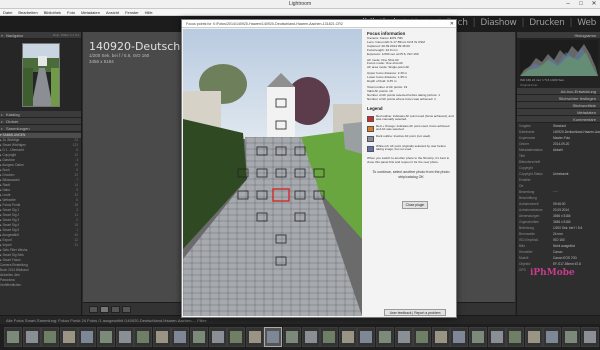 This screenshot has width=600, height=350. Describe the element at coordinates (40, 121) in the screenshot. I see `left-section-header: ▸ Ordner` at that location.